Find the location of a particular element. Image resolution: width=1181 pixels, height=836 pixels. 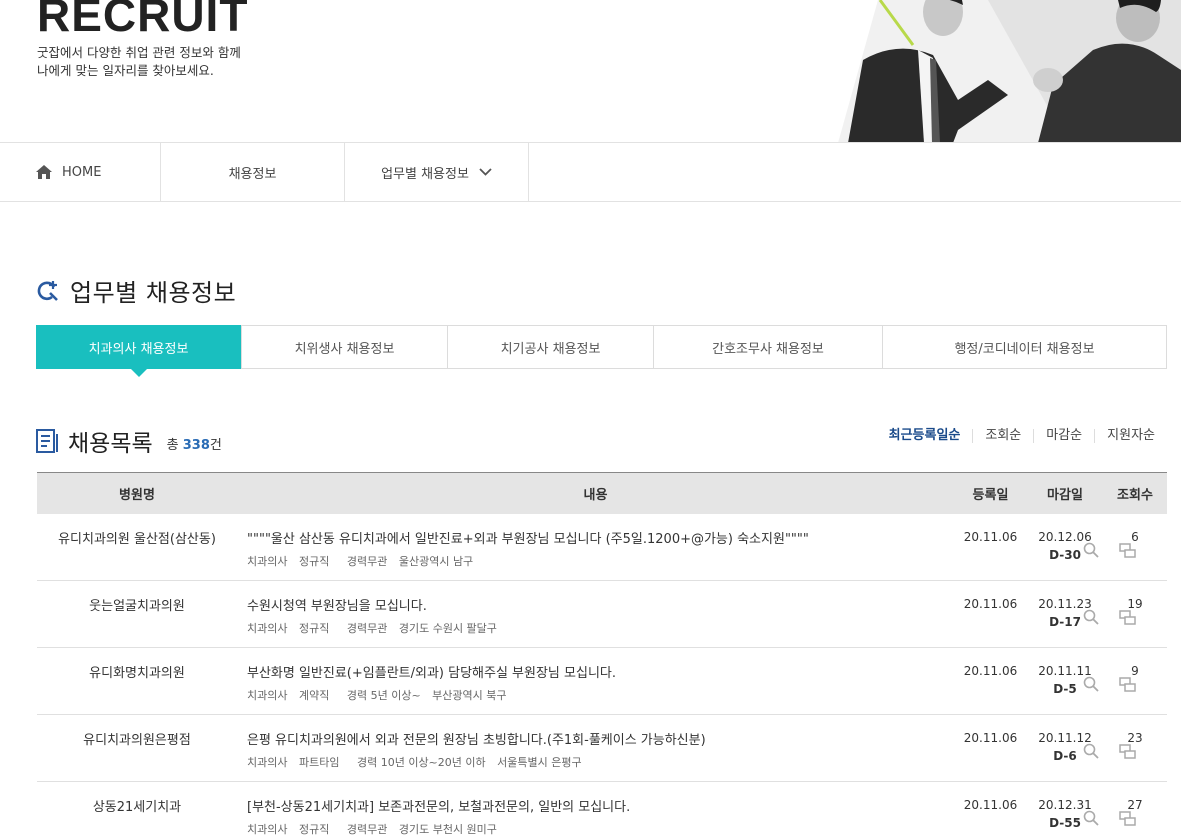

meta-location: 울산광역시 남구 is located at coordinates (436, 561).